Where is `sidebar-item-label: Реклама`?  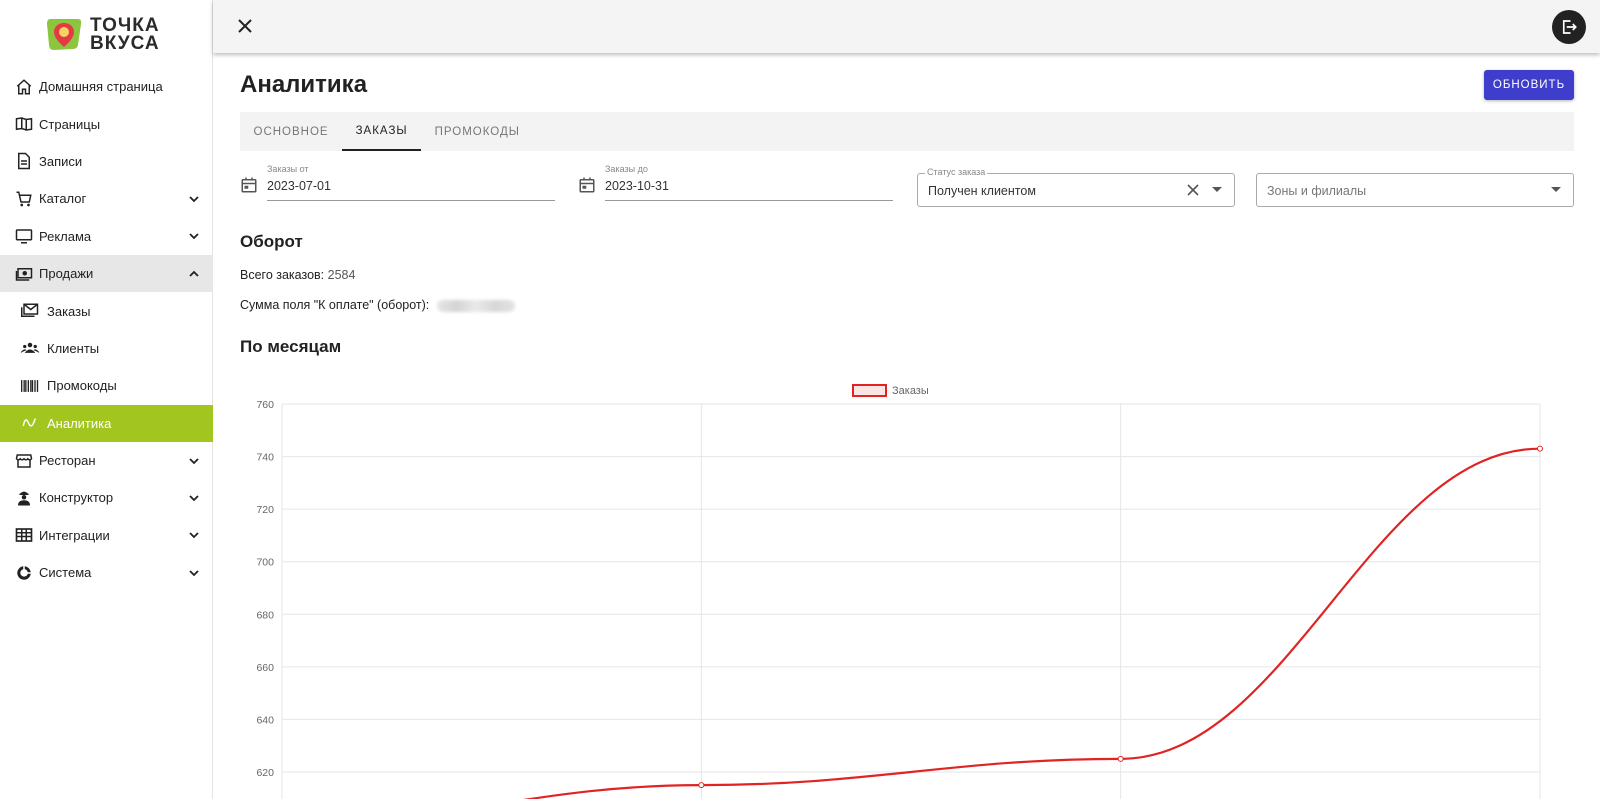 sidebar-item-label: Реклама is located at coordinates (65, 236).